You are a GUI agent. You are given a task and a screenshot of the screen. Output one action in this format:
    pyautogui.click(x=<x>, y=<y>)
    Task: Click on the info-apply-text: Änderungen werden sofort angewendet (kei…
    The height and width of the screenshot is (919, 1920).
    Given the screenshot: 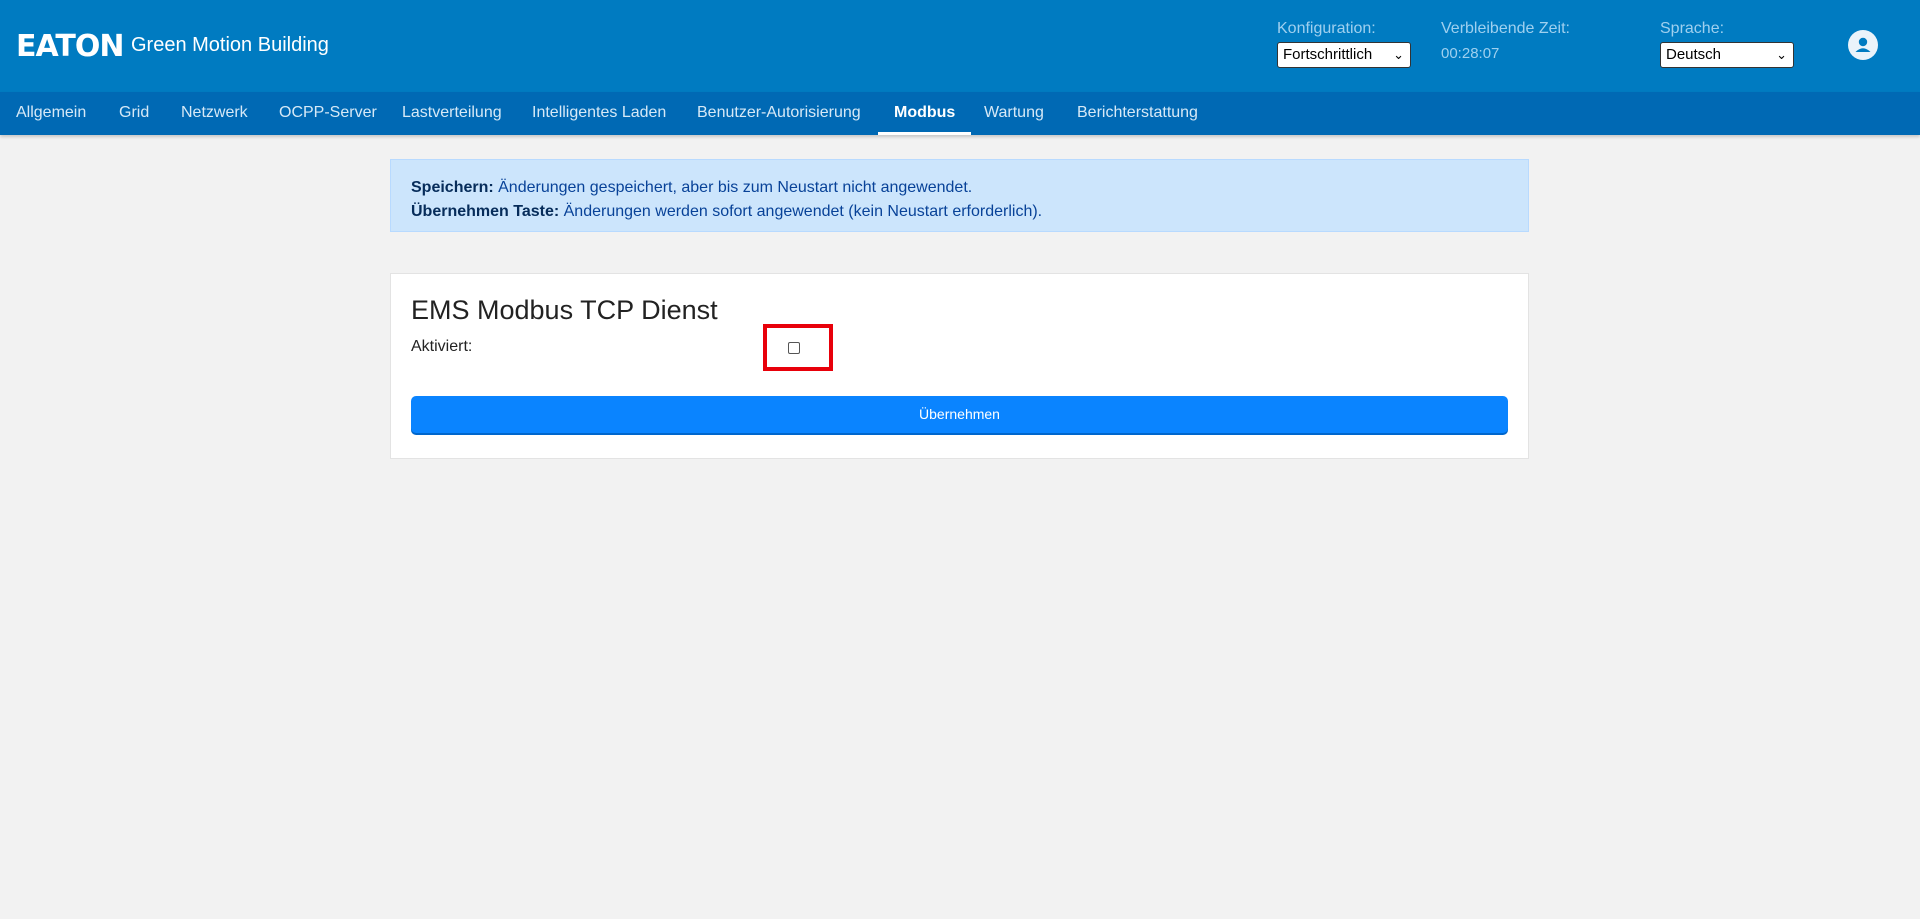 What is the action you would take?
    pyautogui.click(x=801, y=211)
    